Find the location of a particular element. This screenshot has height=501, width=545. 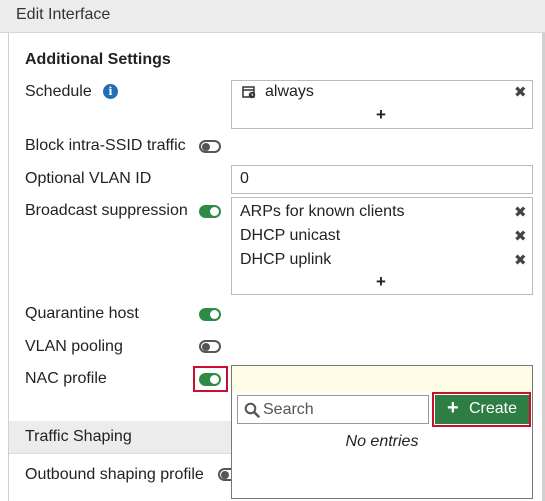

block-intra-ssid-toggle is located at coordinates (210, 146).